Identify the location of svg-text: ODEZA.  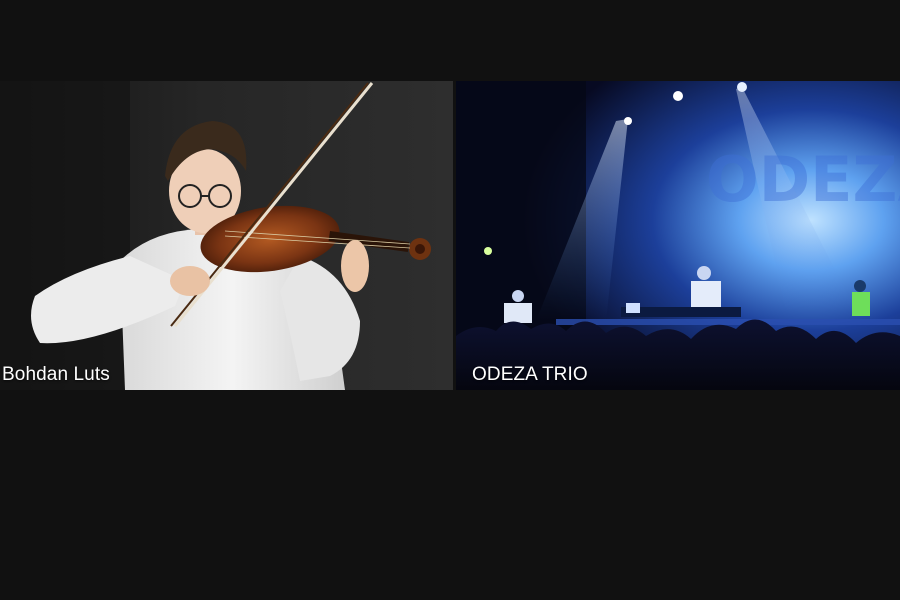
(803, 179).